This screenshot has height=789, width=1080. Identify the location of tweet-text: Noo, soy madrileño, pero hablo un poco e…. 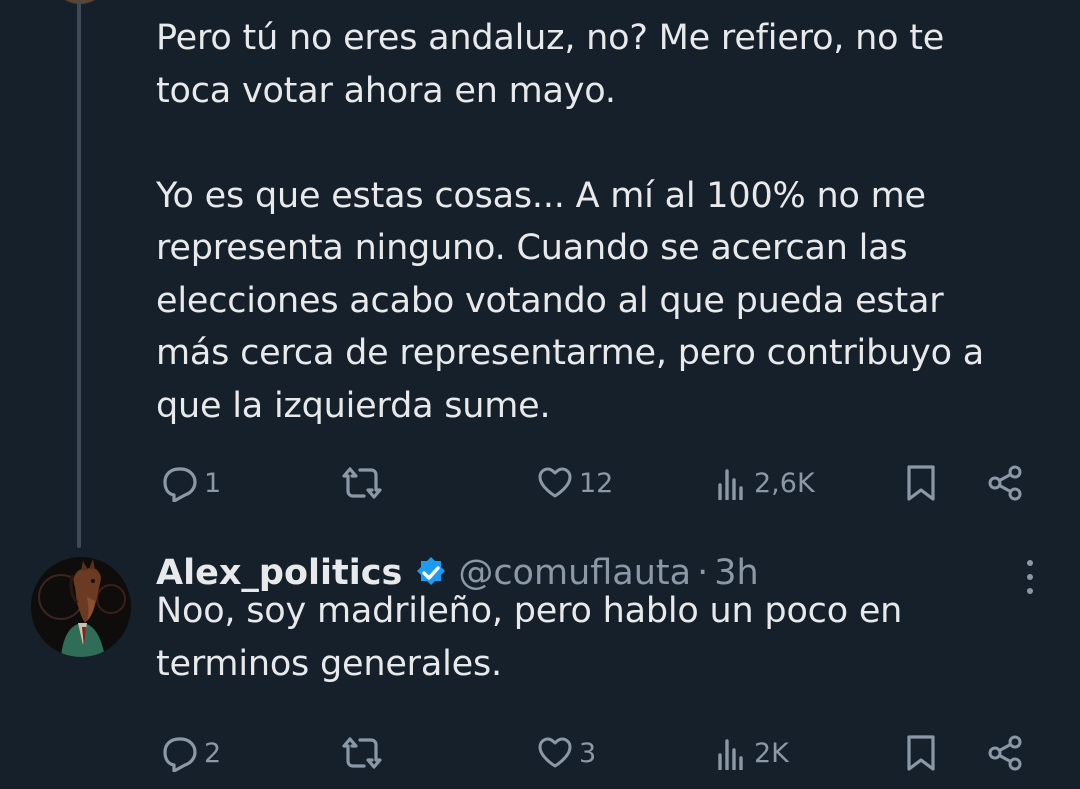
(529, 637).